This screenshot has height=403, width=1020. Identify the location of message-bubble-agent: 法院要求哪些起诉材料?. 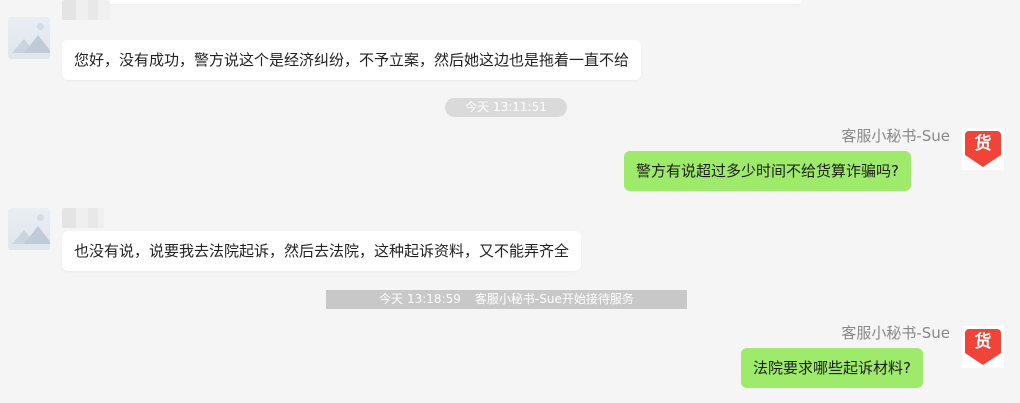
(832, 368).